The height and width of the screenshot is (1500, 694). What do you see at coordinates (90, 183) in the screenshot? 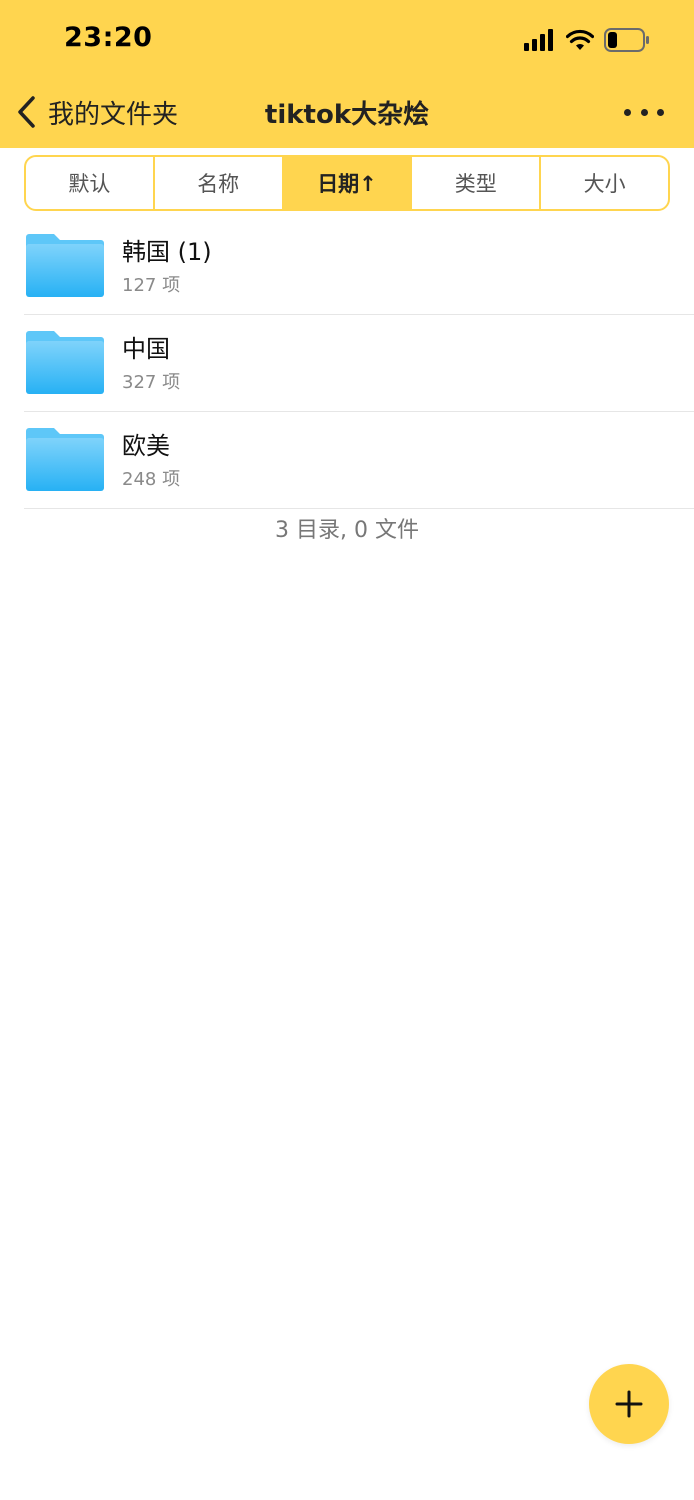
I see `sort-tab-default: 默认` at bounding box center [90, 183].